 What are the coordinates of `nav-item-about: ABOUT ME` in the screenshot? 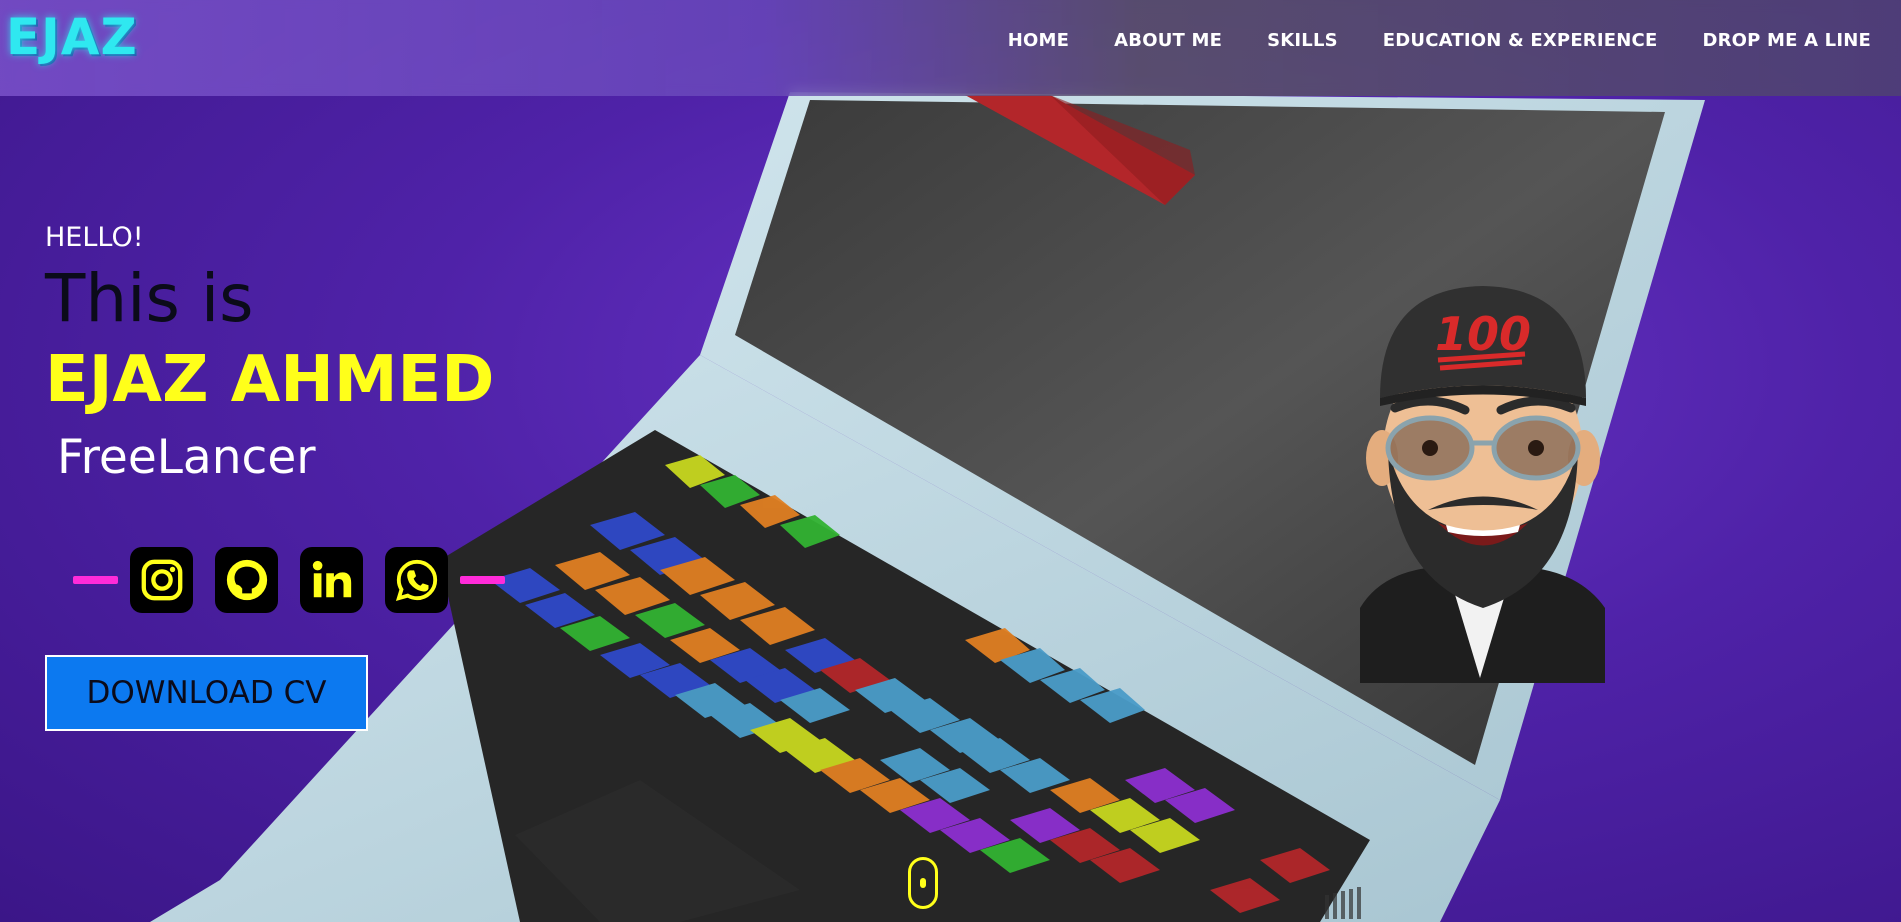 It's located at (1168, 40).